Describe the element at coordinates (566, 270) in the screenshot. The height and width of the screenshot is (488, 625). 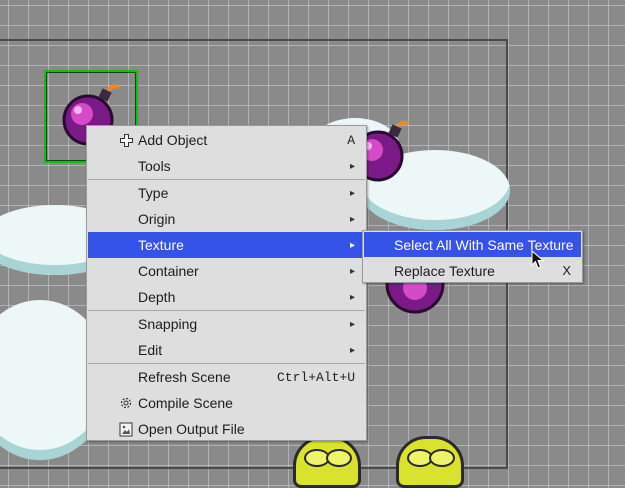
I see `shortcut-label: X` at that location.